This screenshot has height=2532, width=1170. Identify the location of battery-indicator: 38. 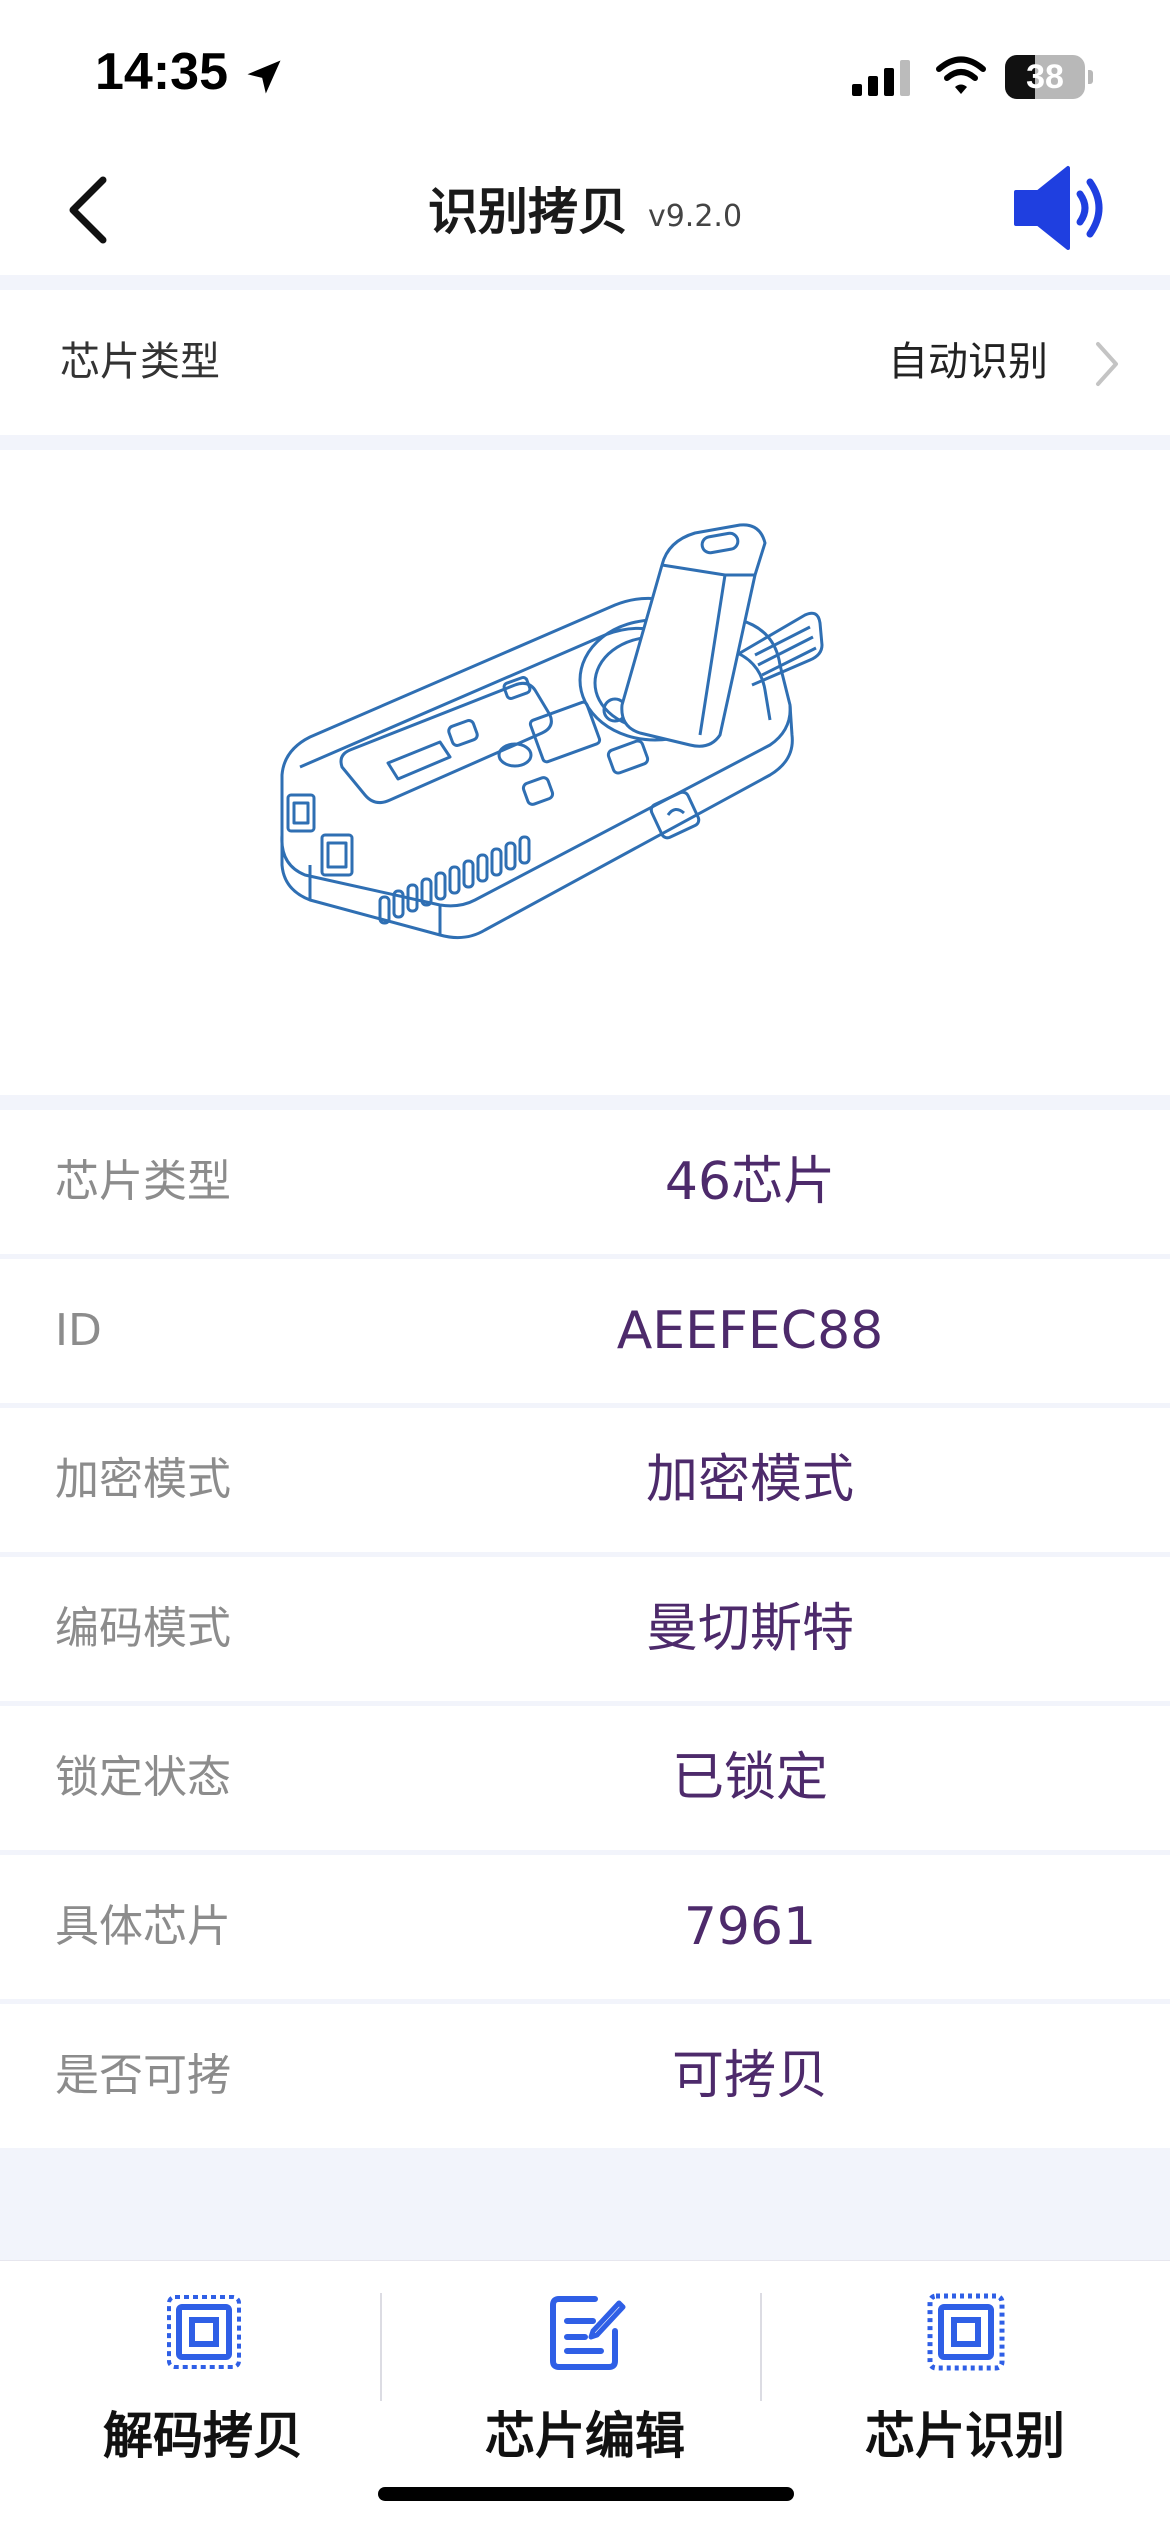
(1049, 77).